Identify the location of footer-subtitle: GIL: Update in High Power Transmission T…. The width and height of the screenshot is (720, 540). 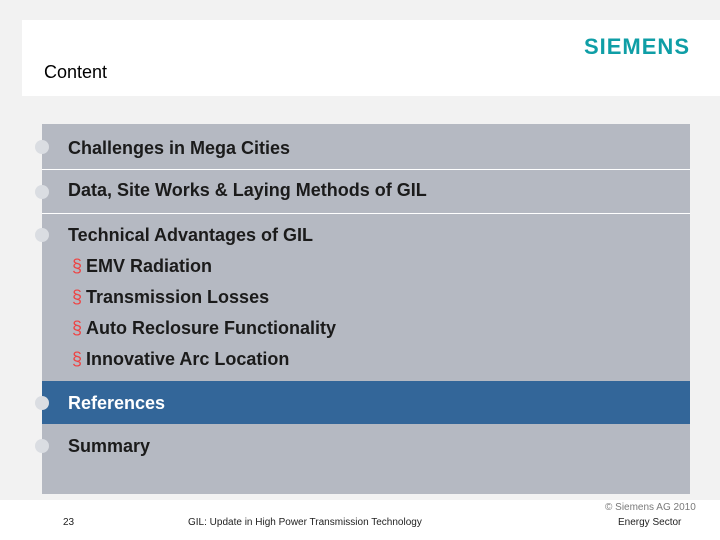
(305, 522).